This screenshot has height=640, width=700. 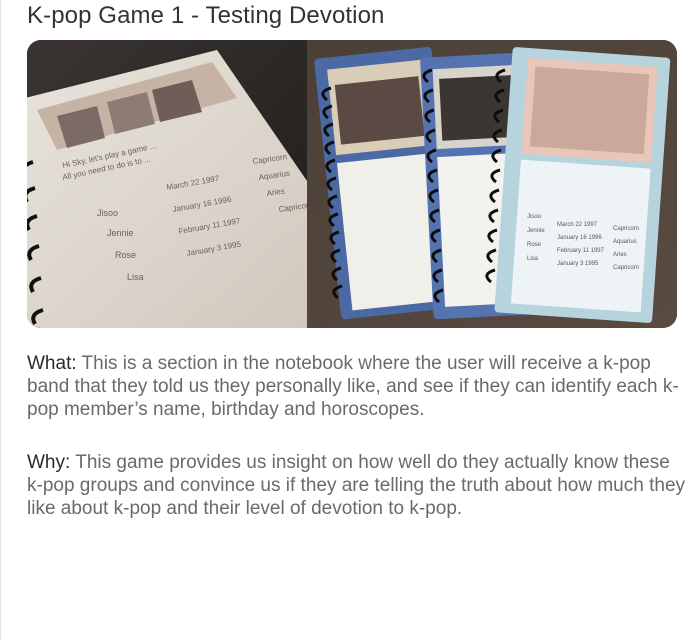 What do you see at coordinates (626, 229) in the screenshot?
I see `right-sign-1: Capricorn` at bounding box center [626, 229].